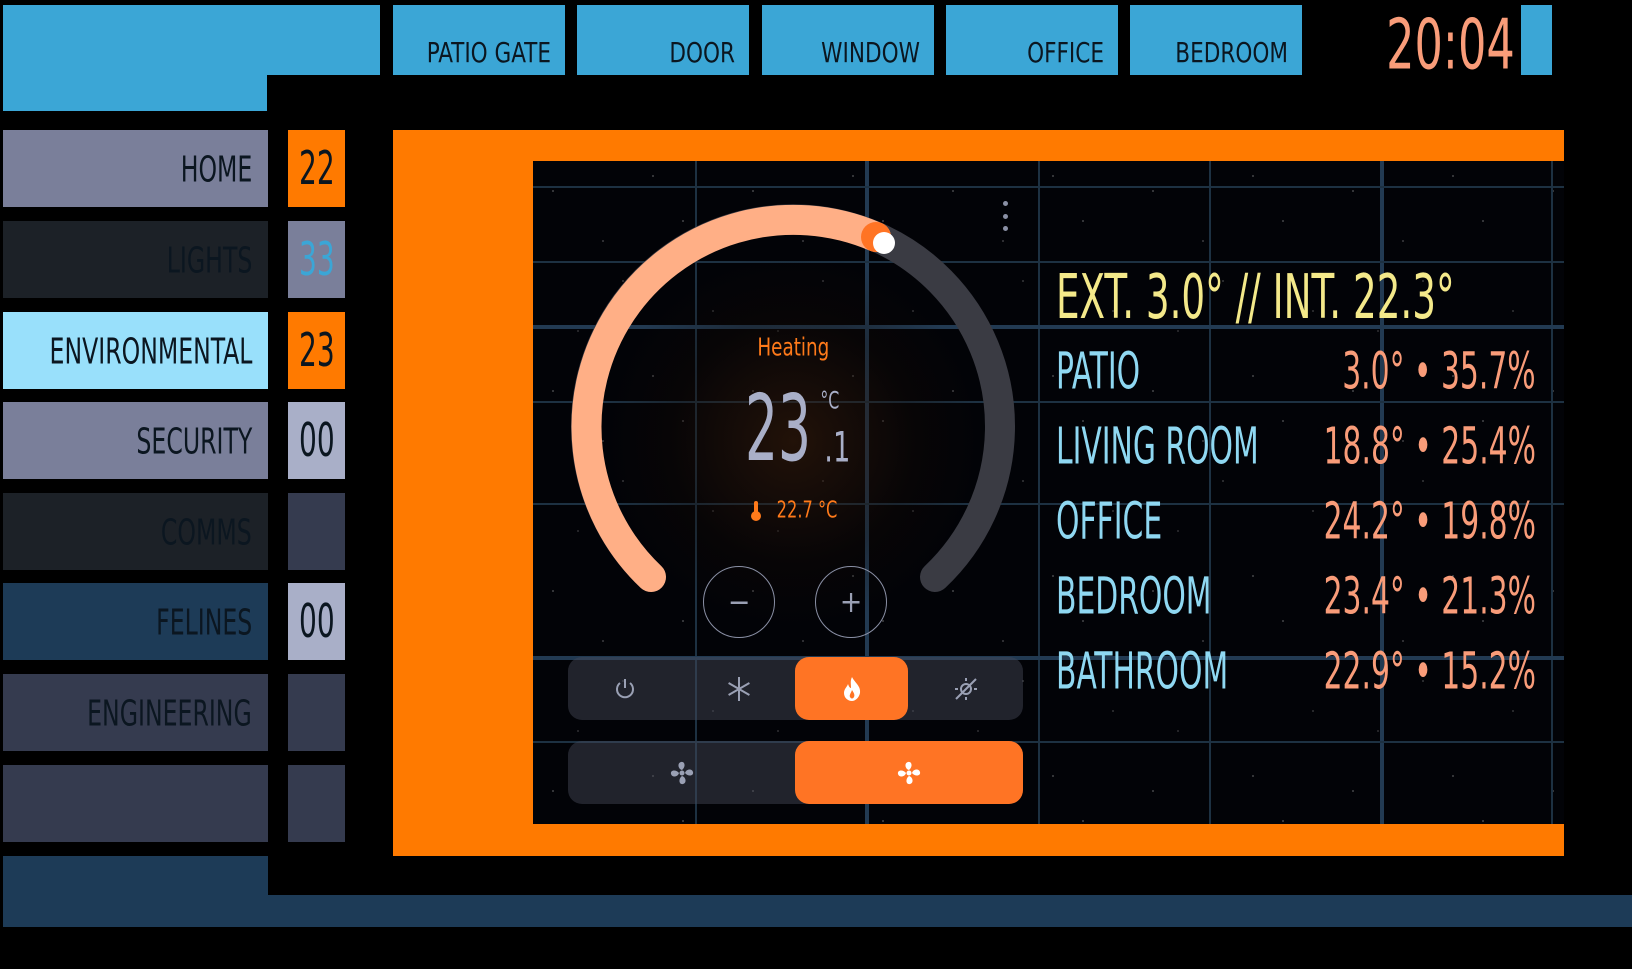  What do you see at coordinates (316, 168) in the screenshot?
I see `sidebar-badge-home: 22` at bounding box center [316, 168].